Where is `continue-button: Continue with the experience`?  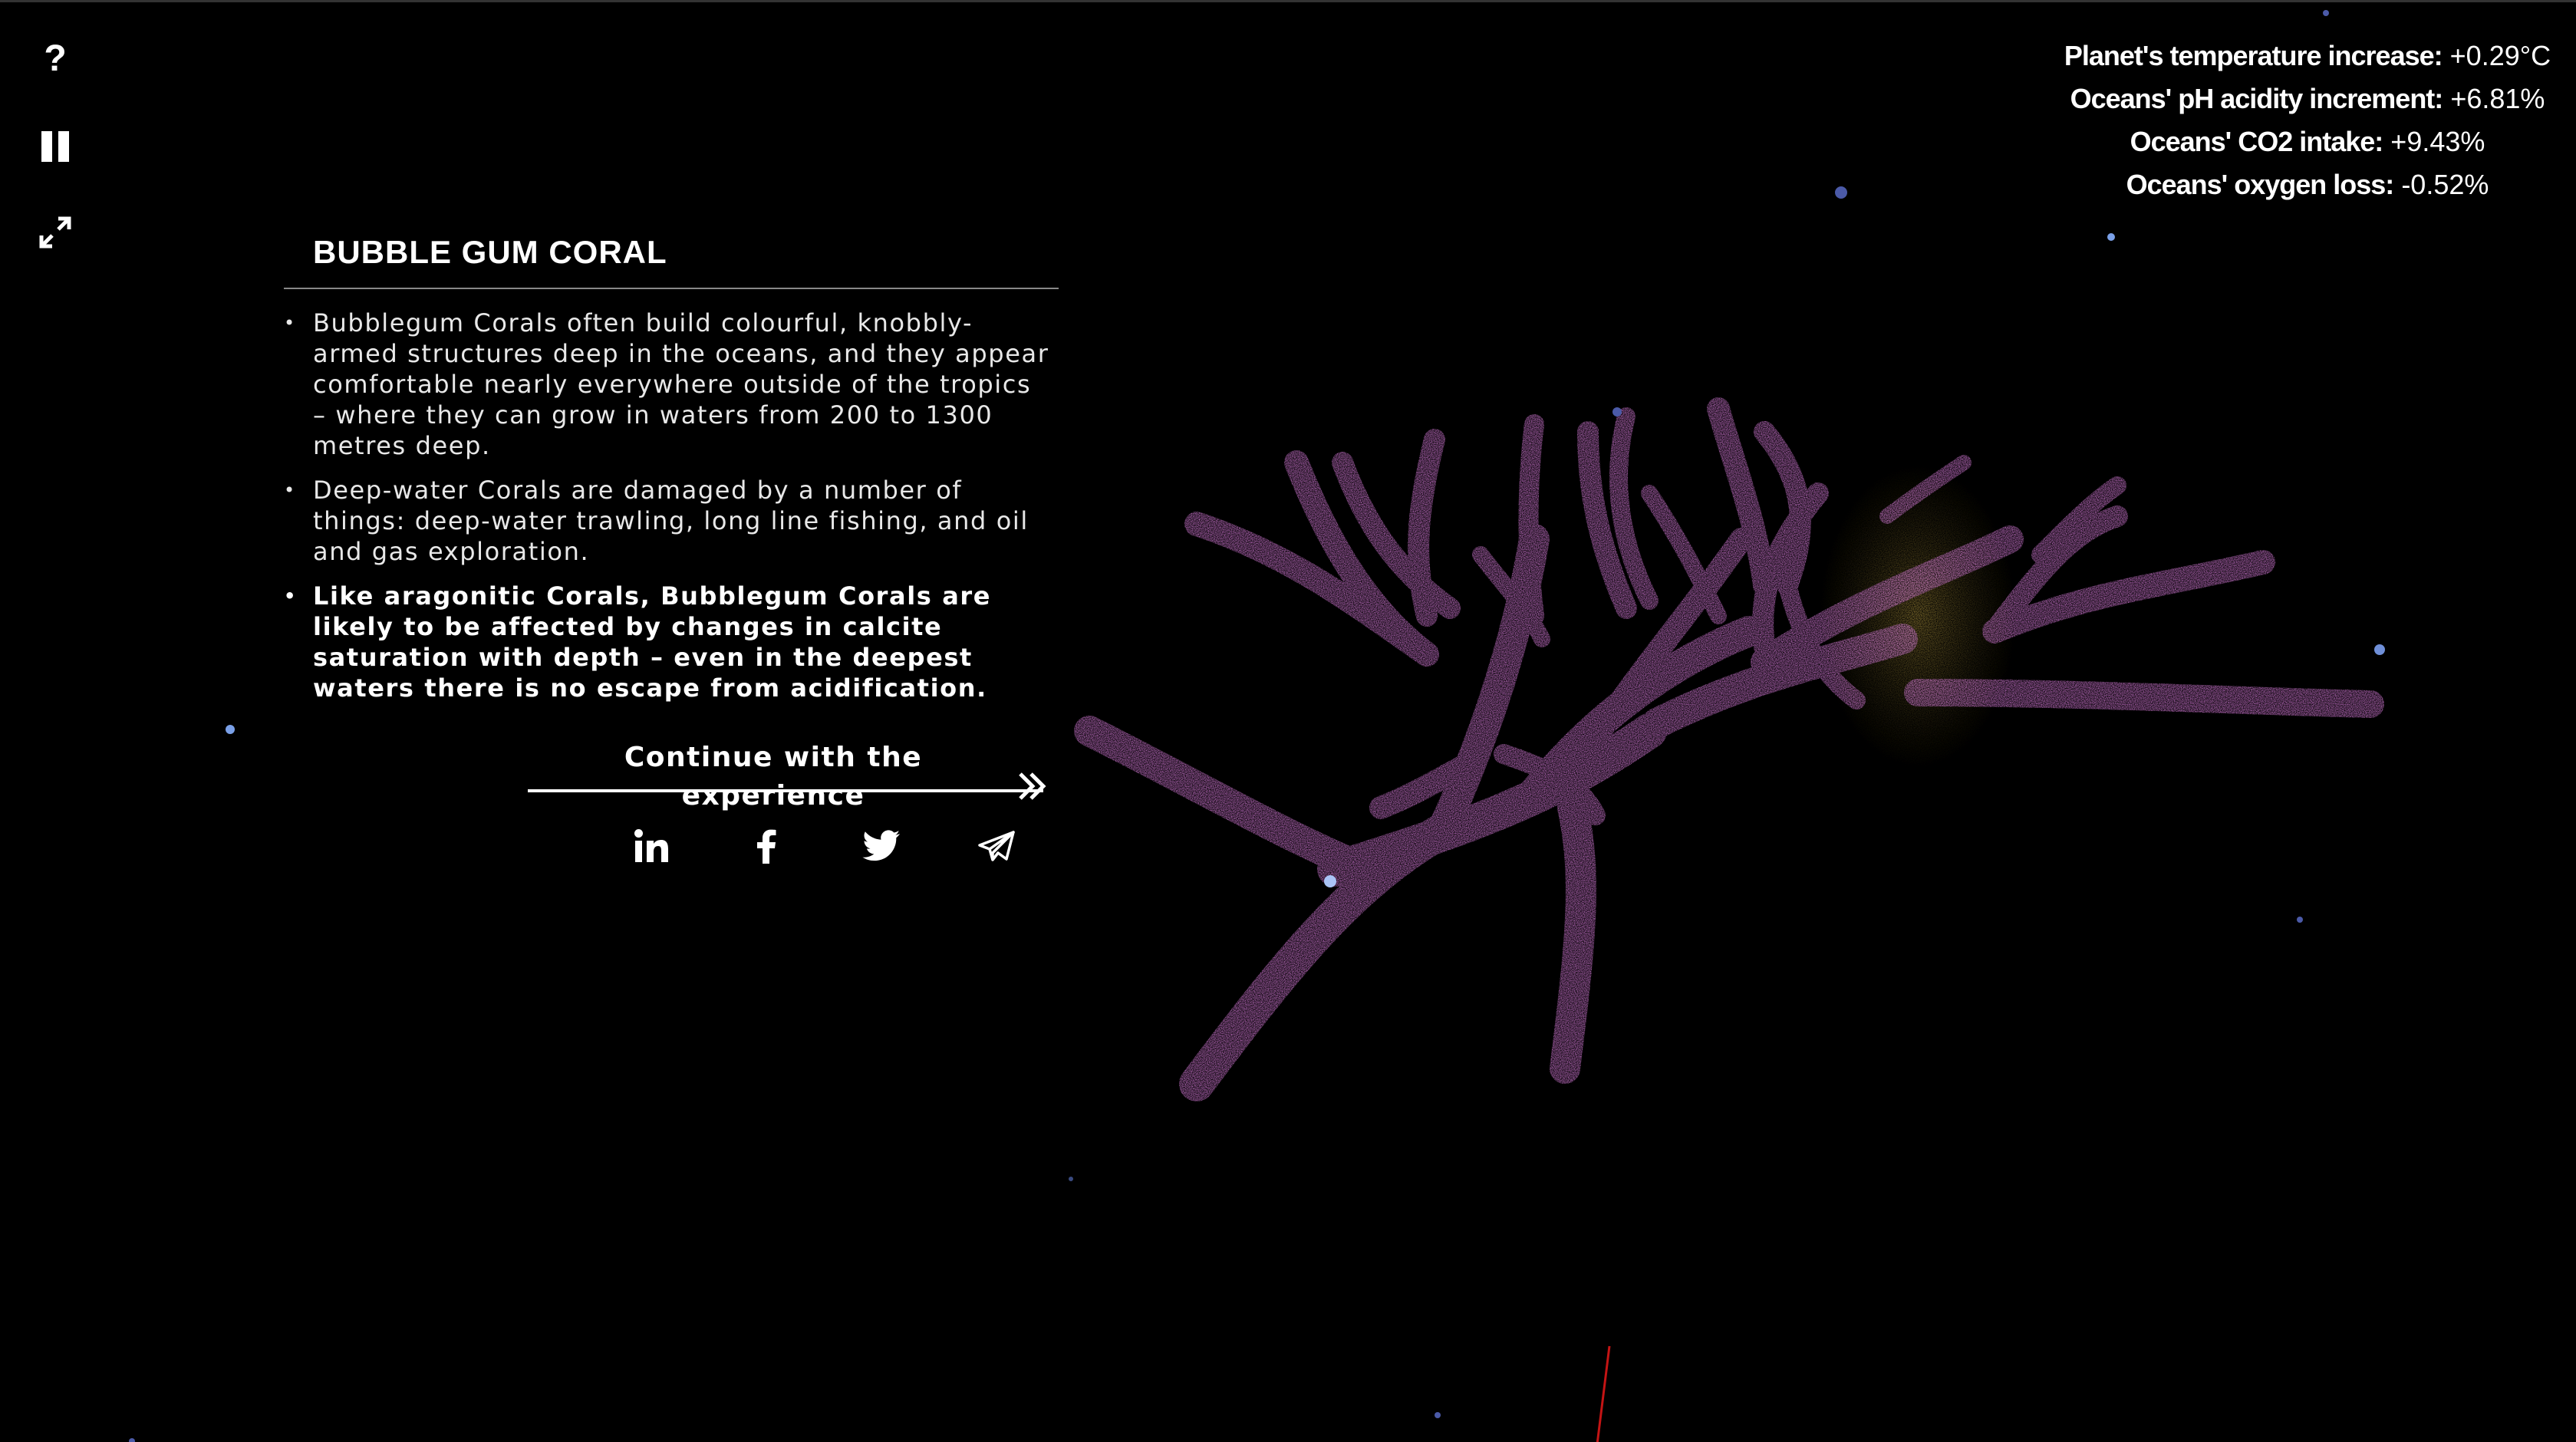 continue-button: Continue with the experience is located at coordinates (792, 776).